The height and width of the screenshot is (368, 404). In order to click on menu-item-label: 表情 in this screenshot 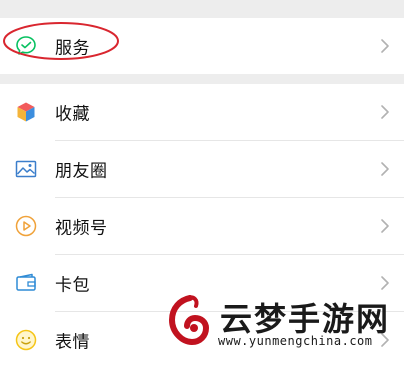, I will do `click(72, 342)`.